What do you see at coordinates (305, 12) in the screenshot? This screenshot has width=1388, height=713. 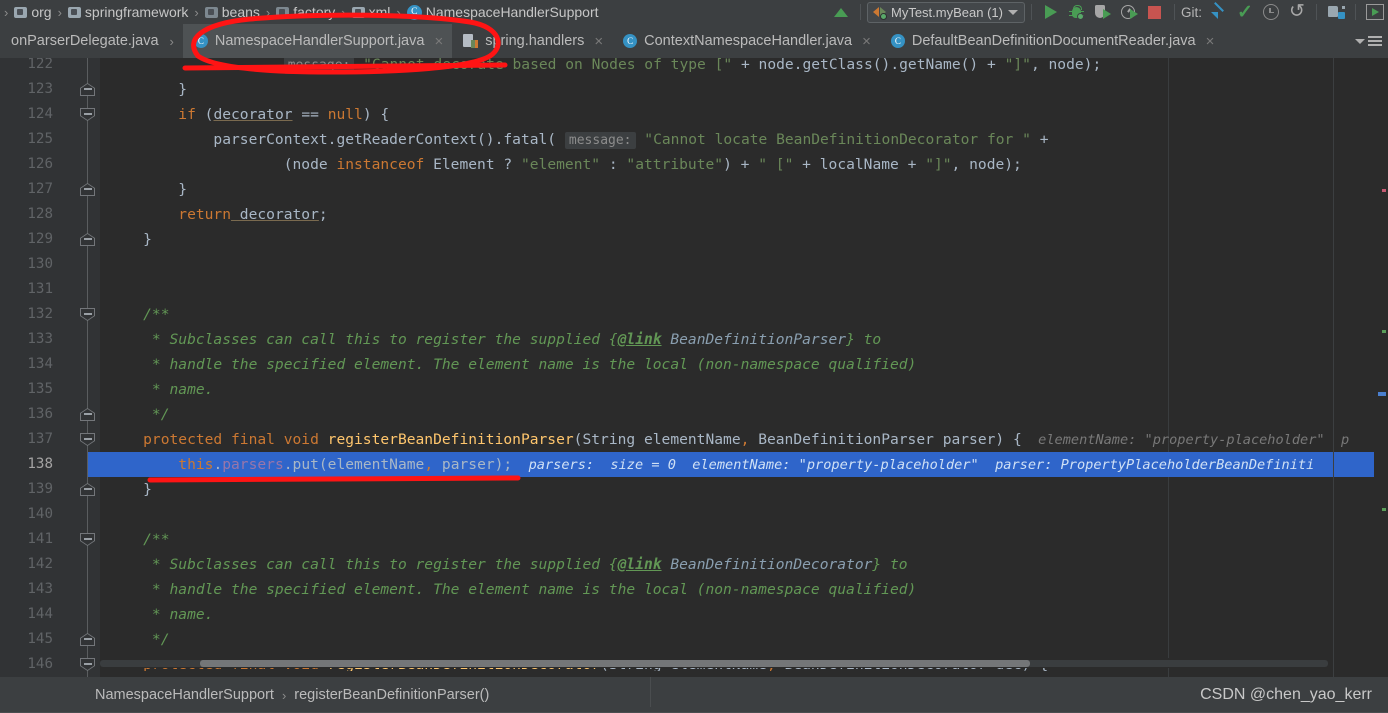 I see `breadcrumb-item-factory: factory` at bounding box center [305, 12].